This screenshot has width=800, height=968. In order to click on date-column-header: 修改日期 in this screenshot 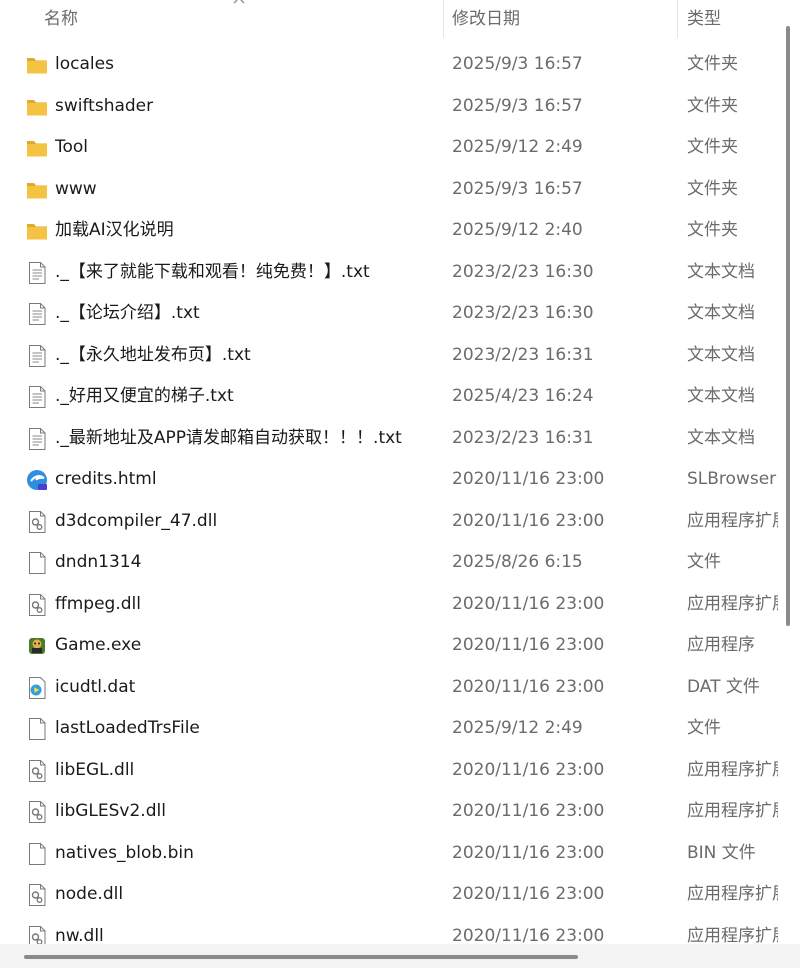, I will do `click(486, 19)`.